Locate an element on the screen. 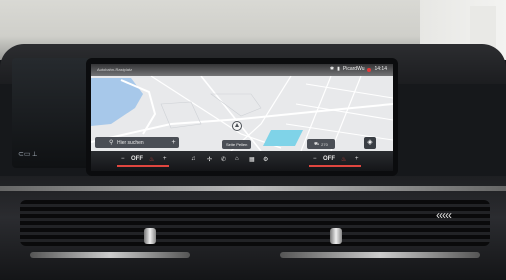 The image size is (506, 280). position-marker-icon is located at coordinates (237, 126).